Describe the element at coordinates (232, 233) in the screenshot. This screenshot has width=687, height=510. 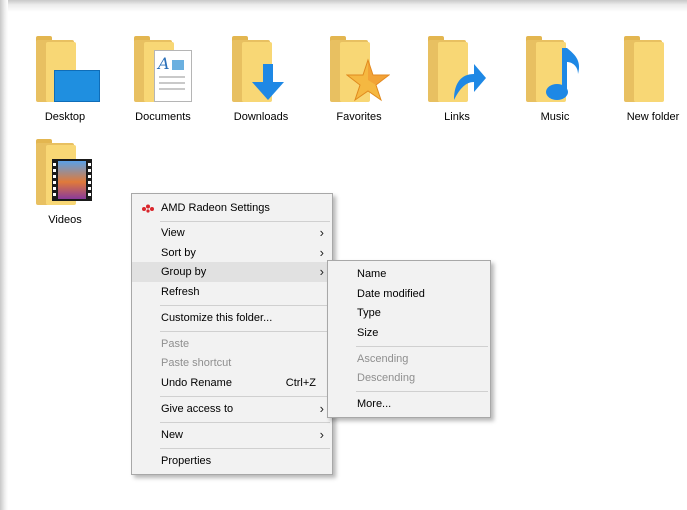
I see `menu-item-view: View ›` at that location.